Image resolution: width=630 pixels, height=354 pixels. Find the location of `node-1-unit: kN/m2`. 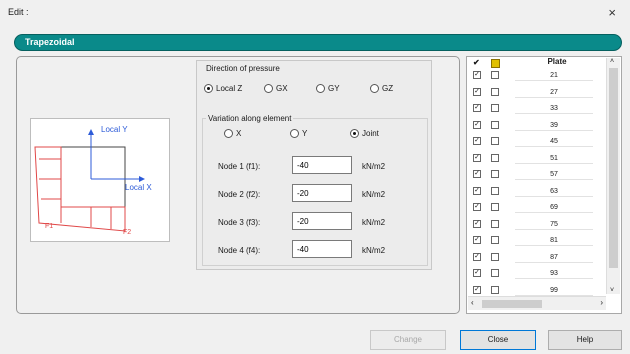

node-1-unit: kN/m2 is located at coordinates (374, 166).